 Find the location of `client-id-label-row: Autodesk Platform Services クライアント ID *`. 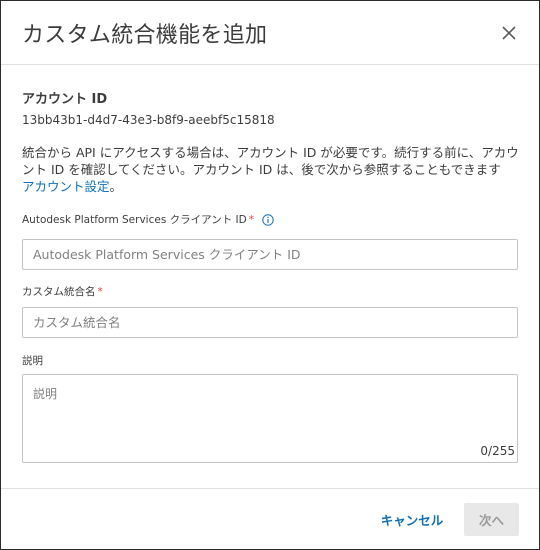

client-id-label-row: Autodesk Platform Services クライアント ID * is located at coordinates (148, 219).